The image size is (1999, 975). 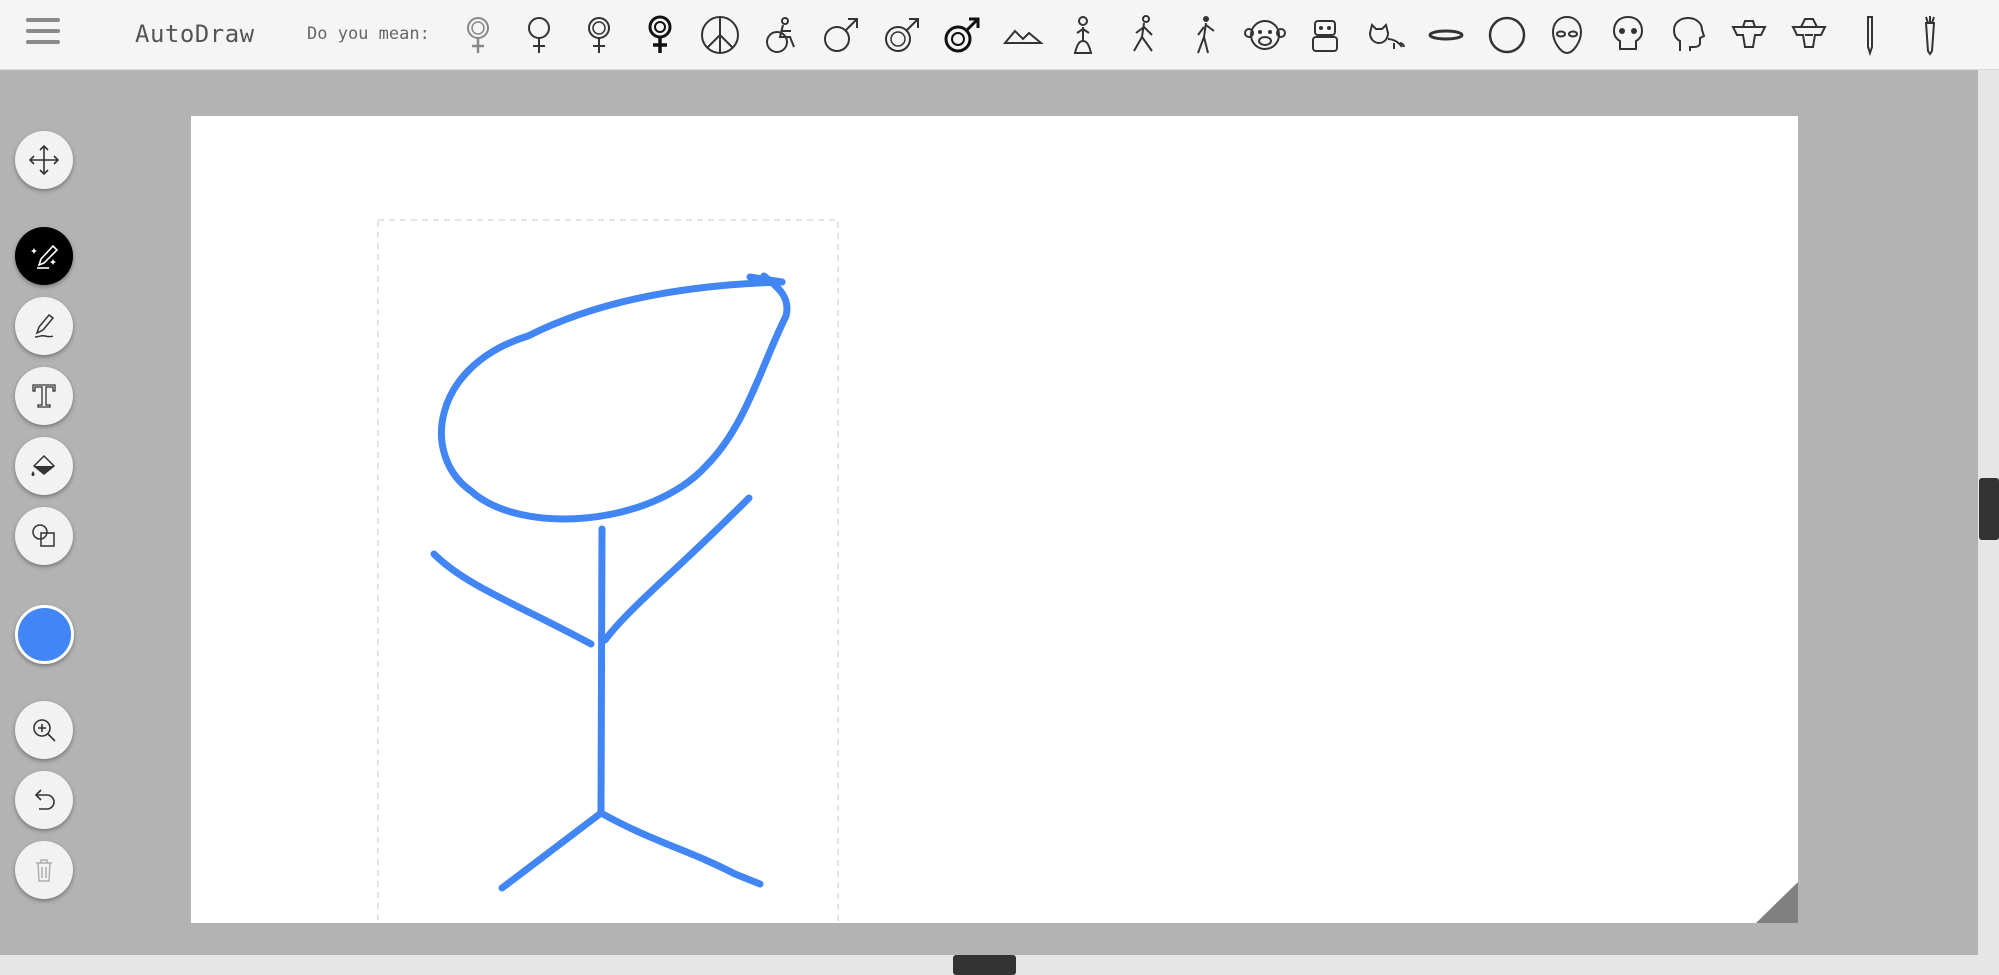 I want to click on trash-icon, so click(x=44, y=870).